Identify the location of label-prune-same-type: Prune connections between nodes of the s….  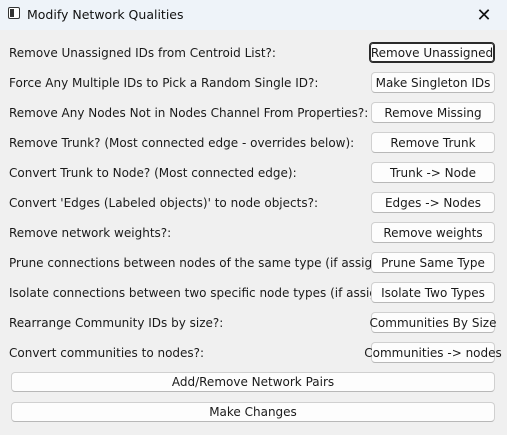
(209, 263).